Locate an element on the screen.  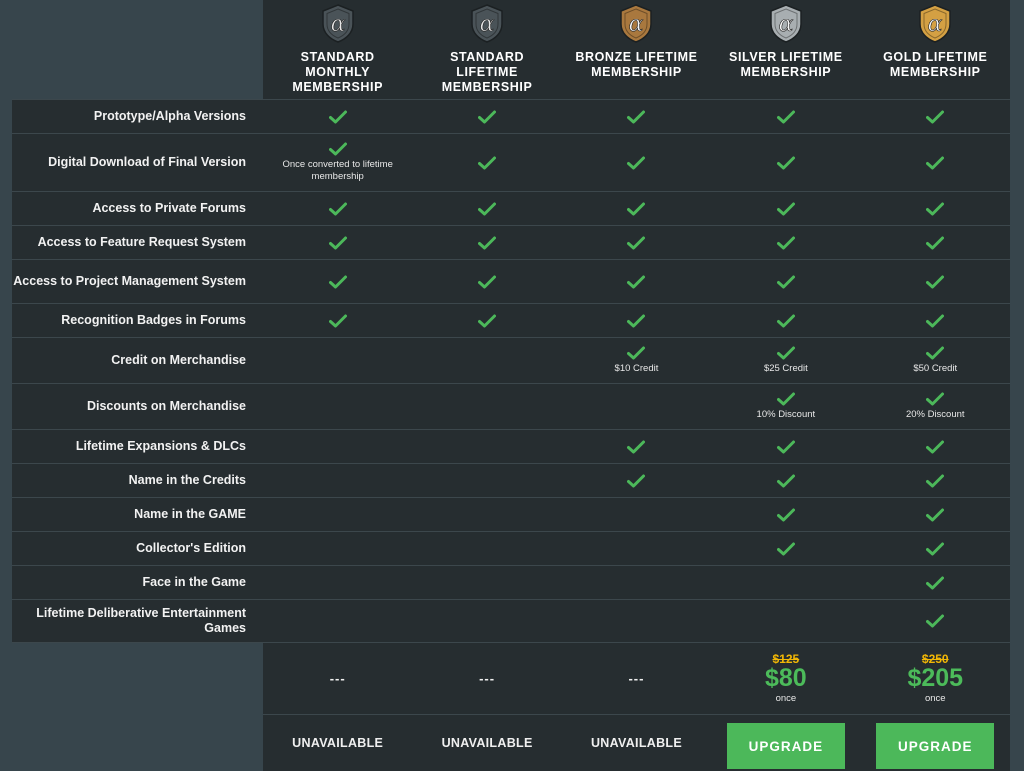
feature-cells: $10 Credit $25 Credit $50 Credit is located at coordinates (636, 360).